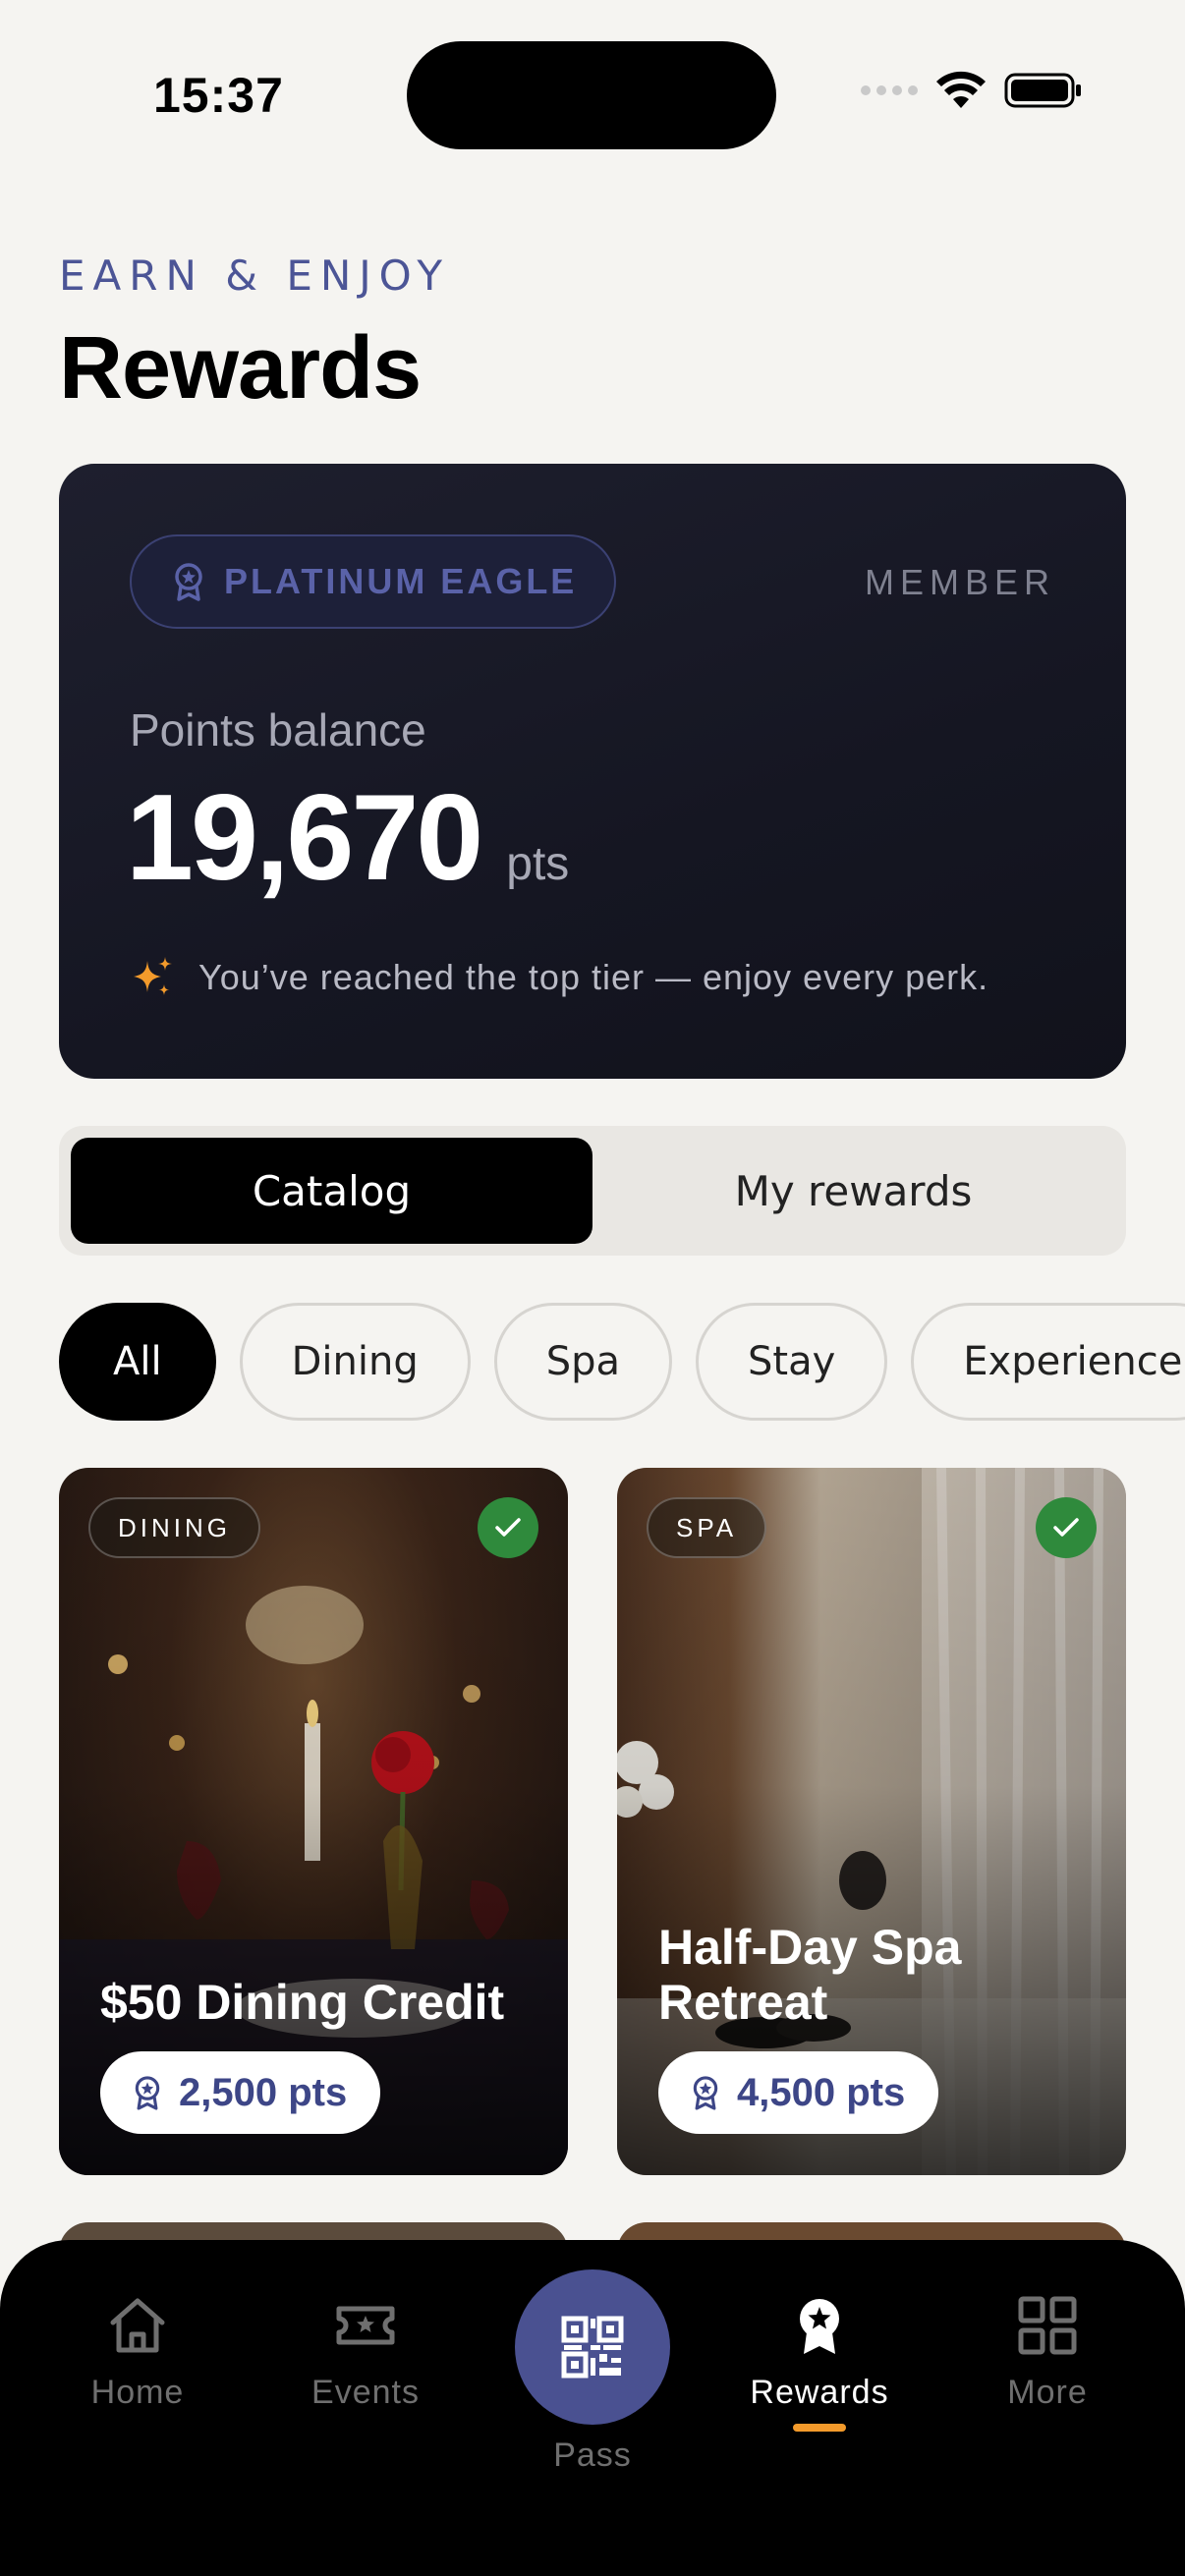  I want to click on home-icon, so click(137, 2325).